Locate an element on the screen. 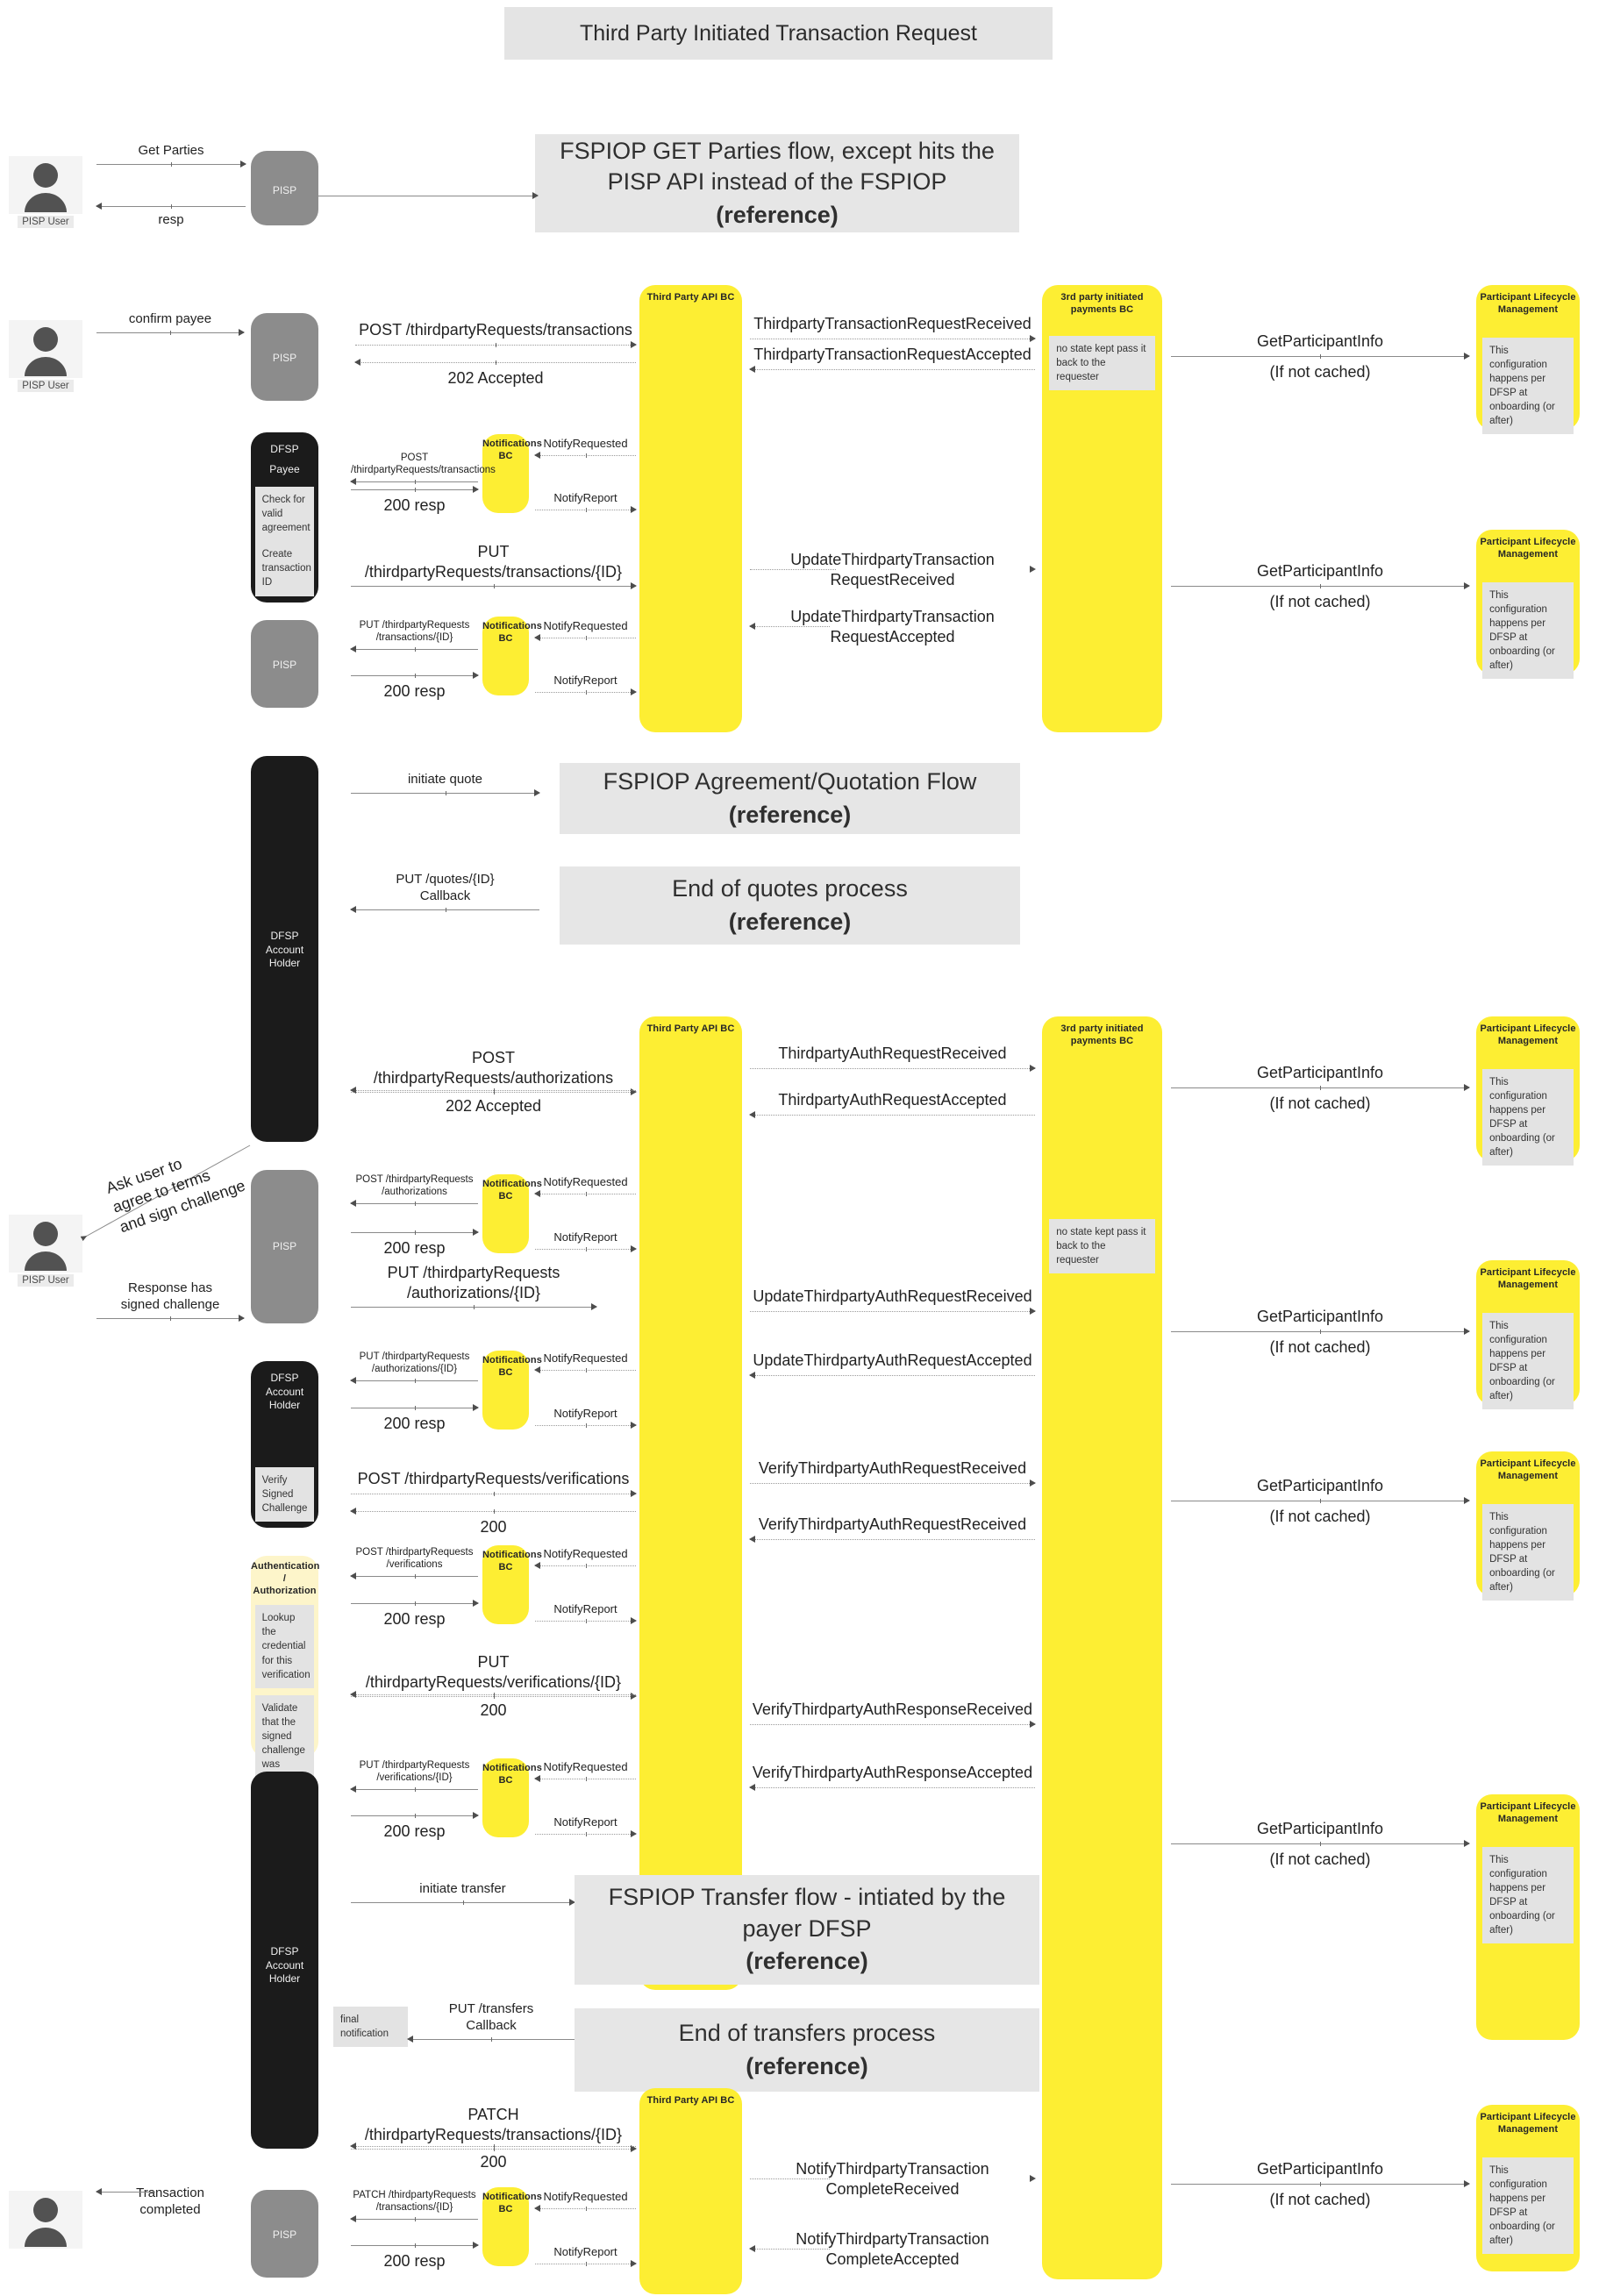 This screenshot has height=2296, width=1606. lane-title: Authentication / Authorization is located at coordinates (285, 1578).